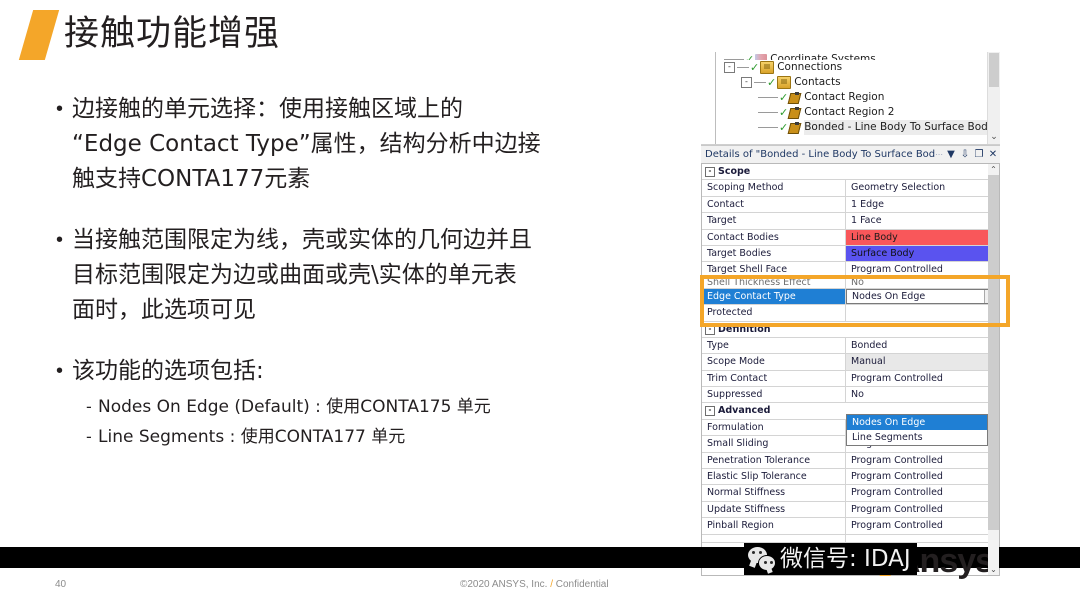 The width and height of the screenshot is (1080, 608). Describe the element at coordinates (172, 34) in the screenshot. I see `title-label: 接触功能增强` at that location.